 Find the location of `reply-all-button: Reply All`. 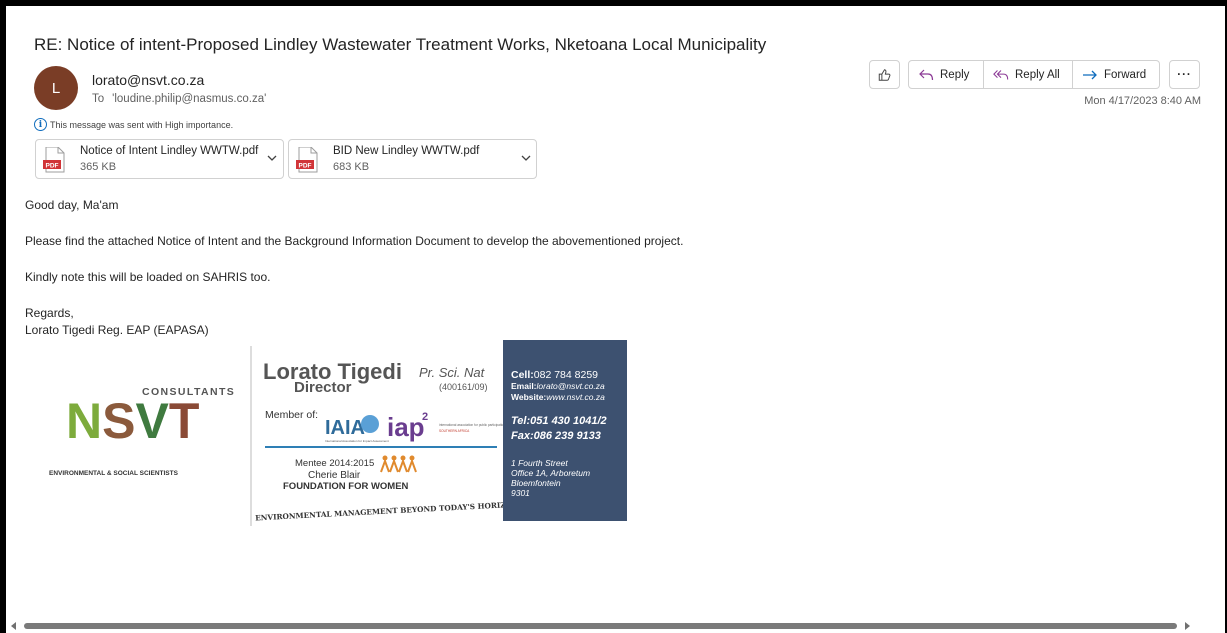

reply-all-button: Reply All is located at coordinates (1028, 74).